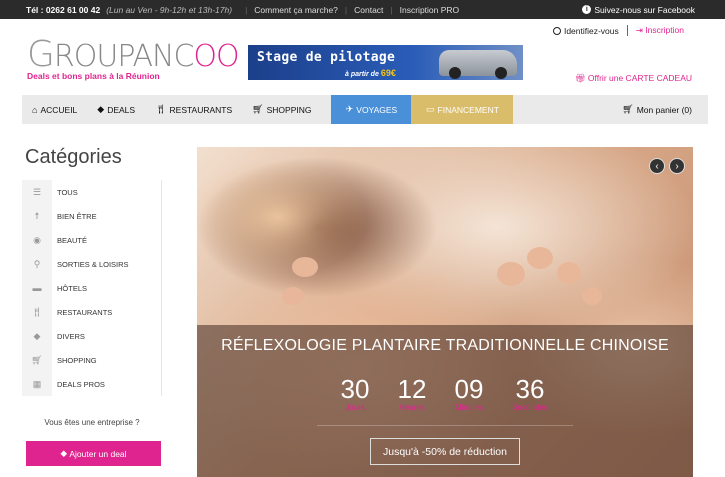 Image resolution: width=725 pixels, height=477 pixels. Describe the element at coordinates (556, 30) in the screenshot. I see `power-icon` at that location.